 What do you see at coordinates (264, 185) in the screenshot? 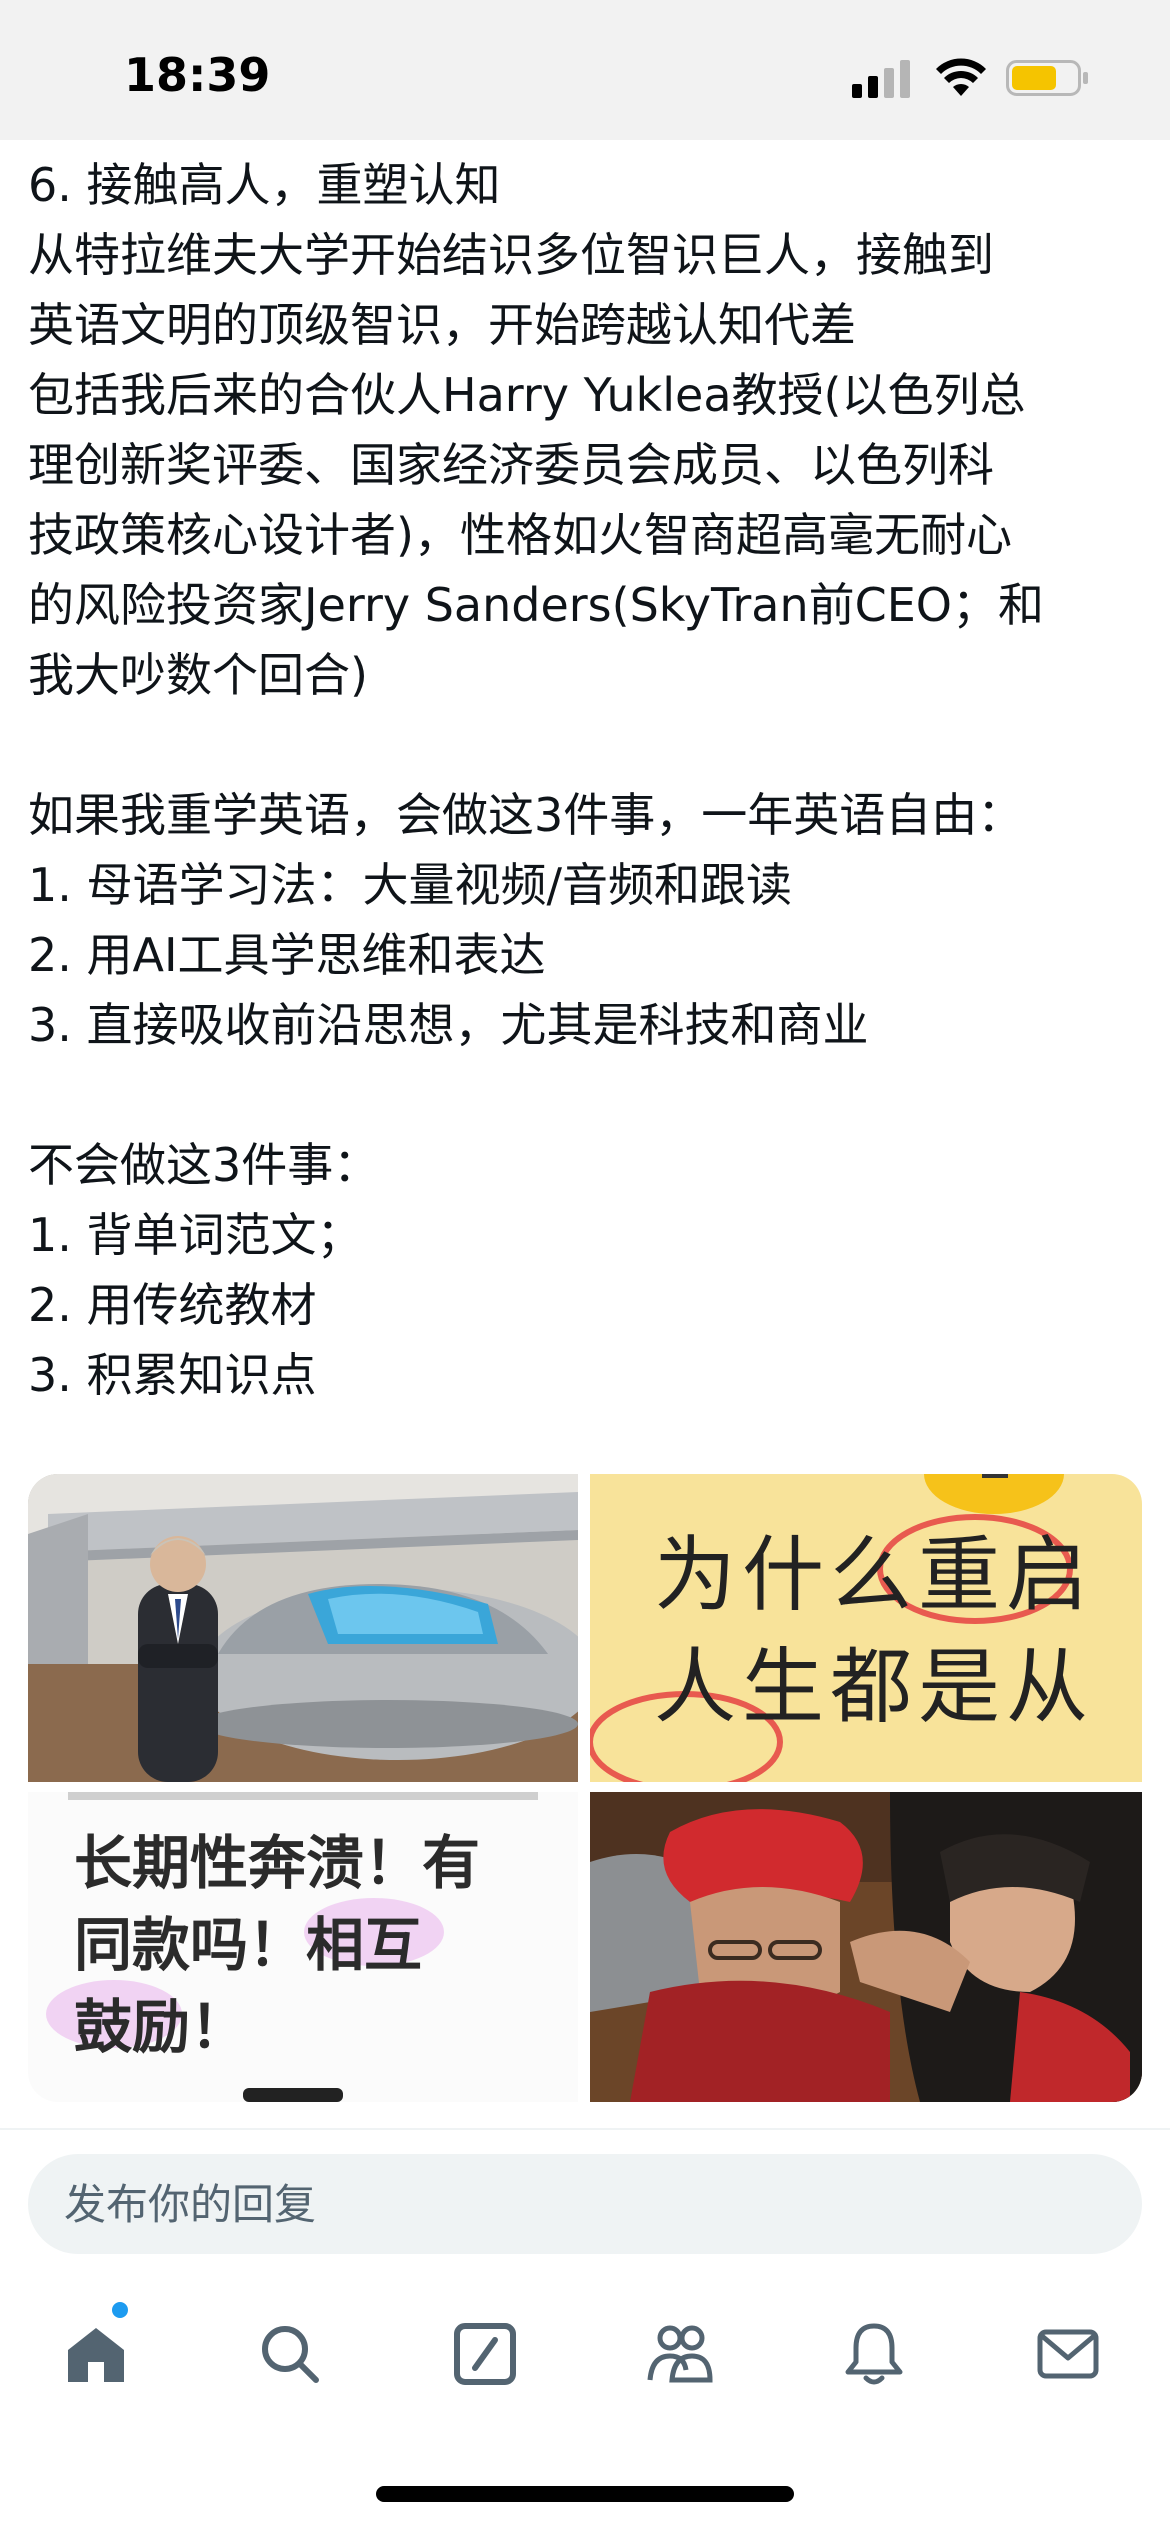
I see `tweet-line: 6. 接触高人，重塑认知` at bounding box center [264, 185].